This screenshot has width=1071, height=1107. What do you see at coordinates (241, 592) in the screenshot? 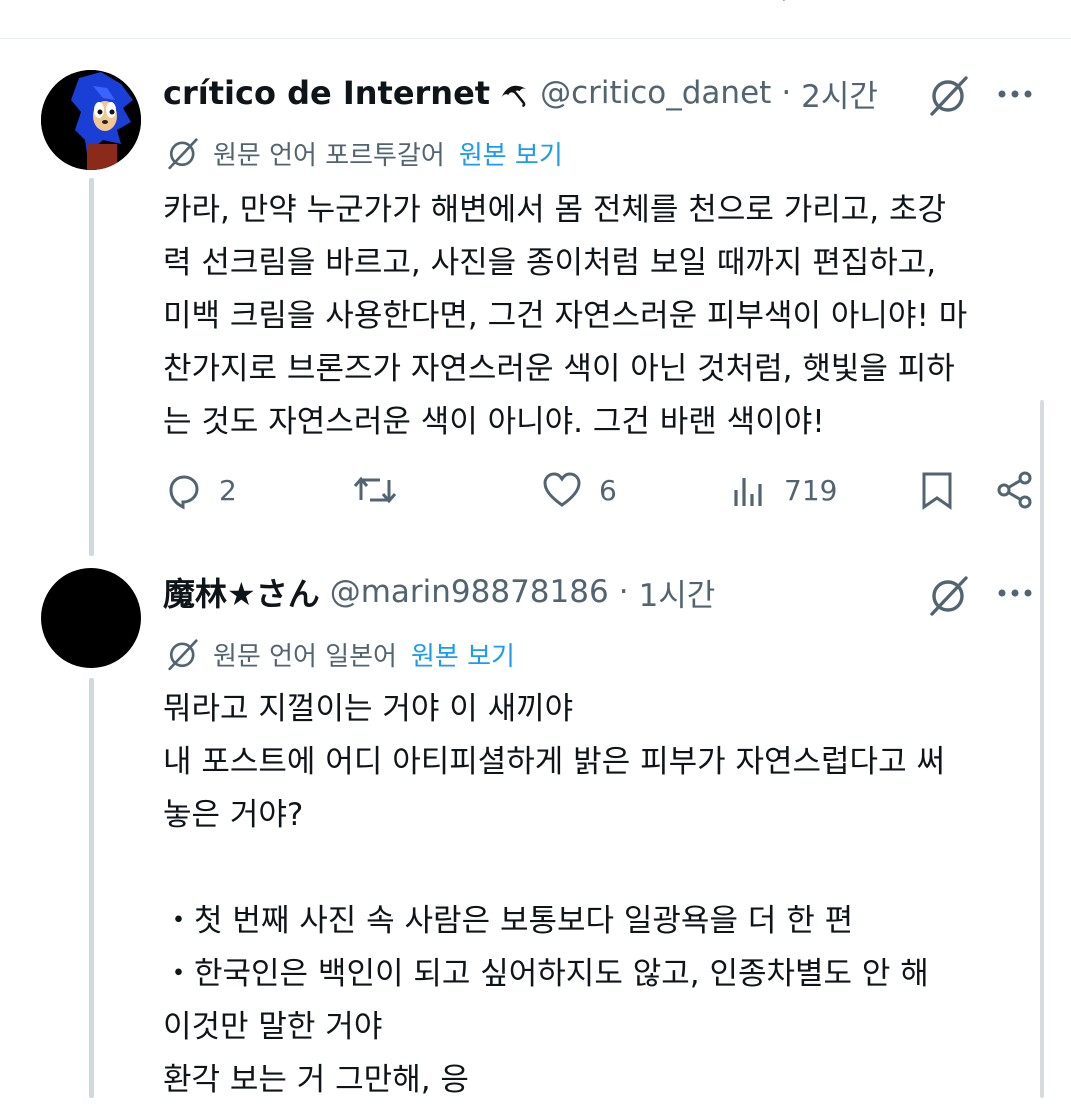
I see `display-name: 魔林★さん` at bounding box center [241, 592].